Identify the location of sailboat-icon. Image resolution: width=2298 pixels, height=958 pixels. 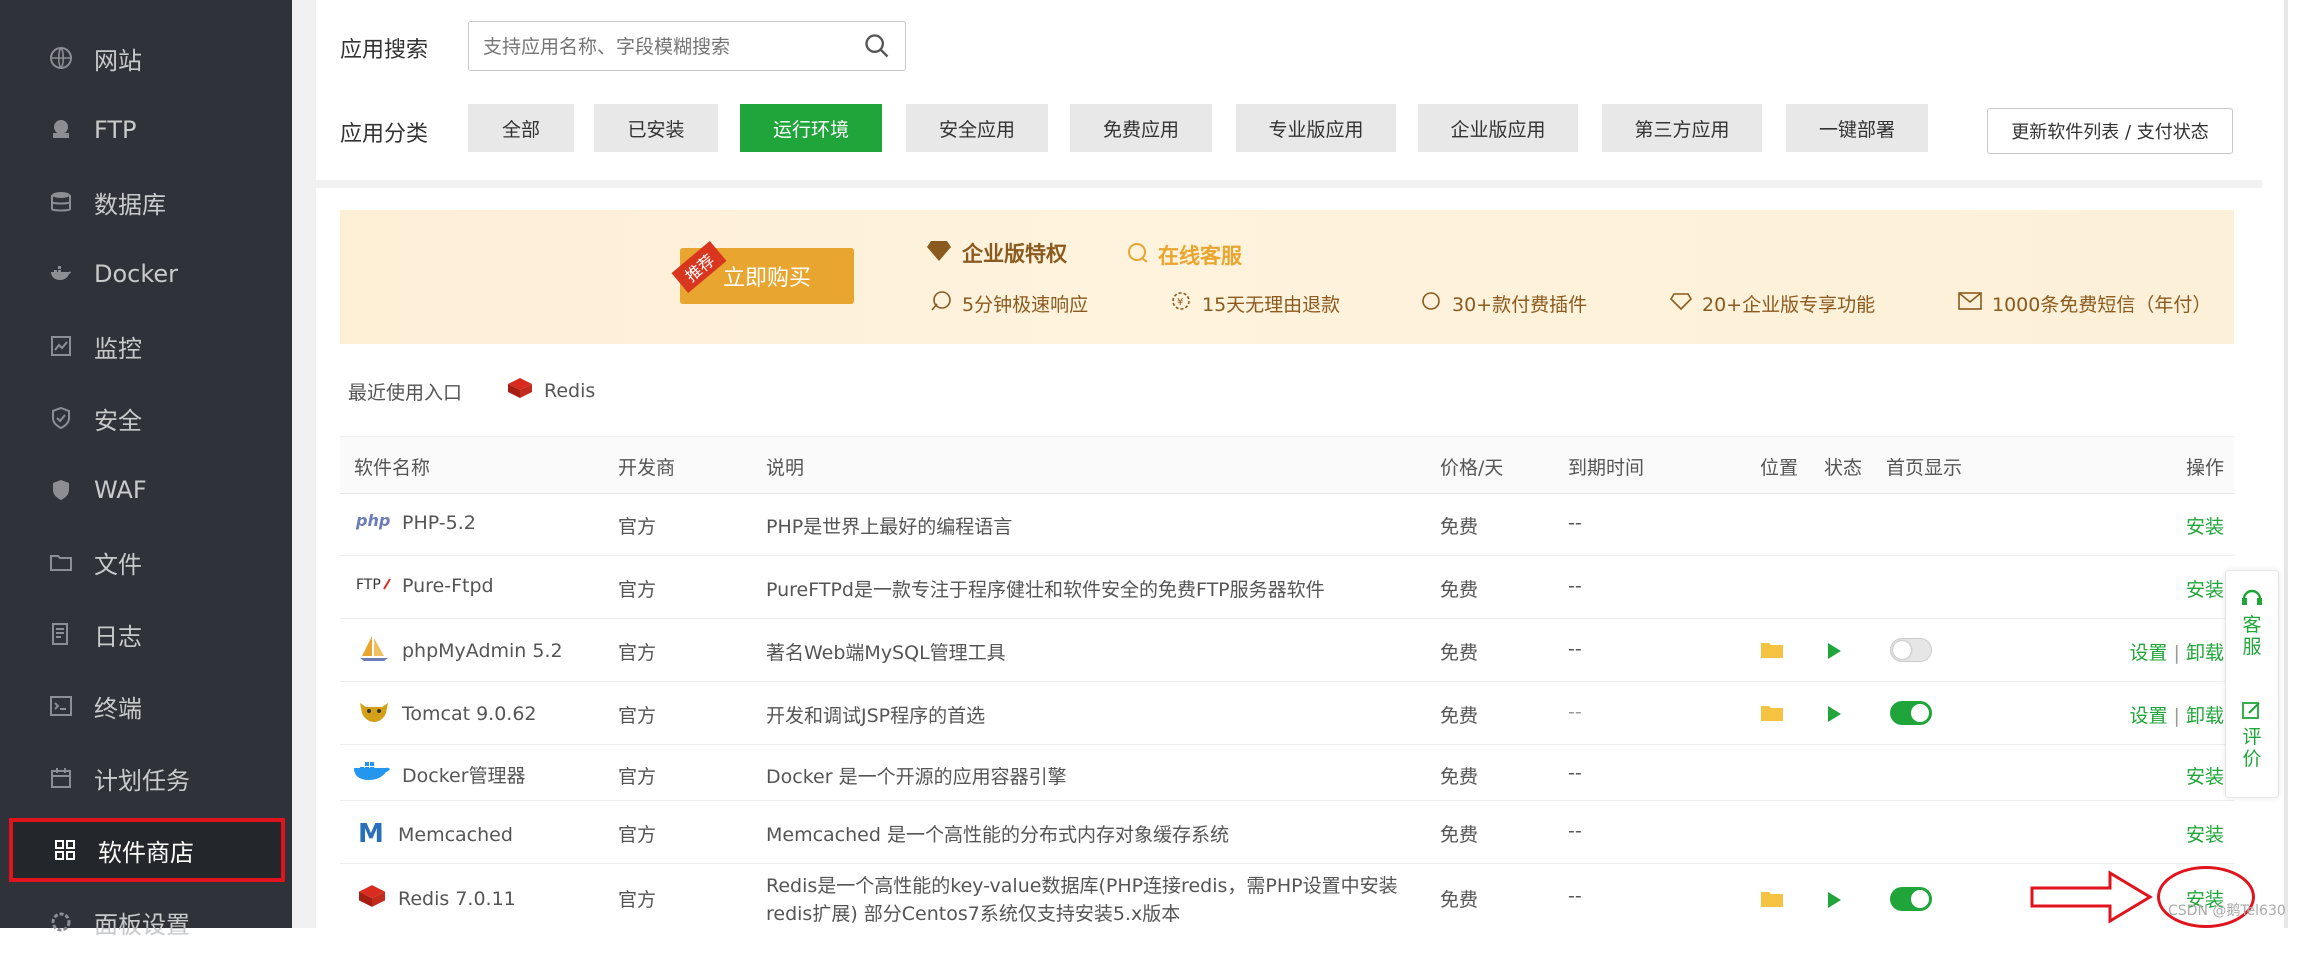
(374, 650).